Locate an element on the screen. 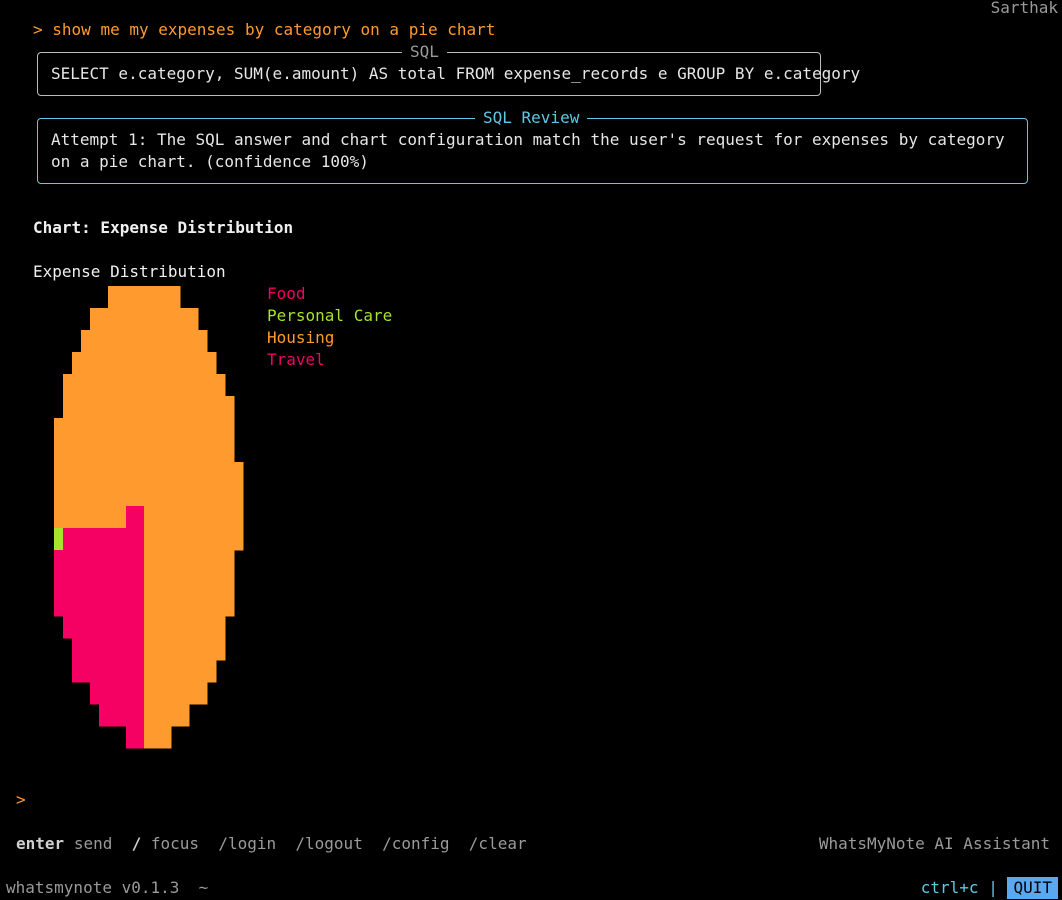 This screenshot has height=900, width=1062. login-command: /login is located at coordinates (247, 843).